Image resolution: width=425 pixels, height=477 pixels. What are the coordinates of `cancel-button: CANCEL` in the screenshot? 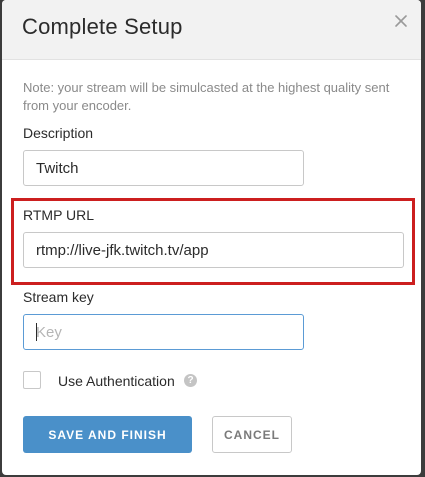 It's located at (252, 434).